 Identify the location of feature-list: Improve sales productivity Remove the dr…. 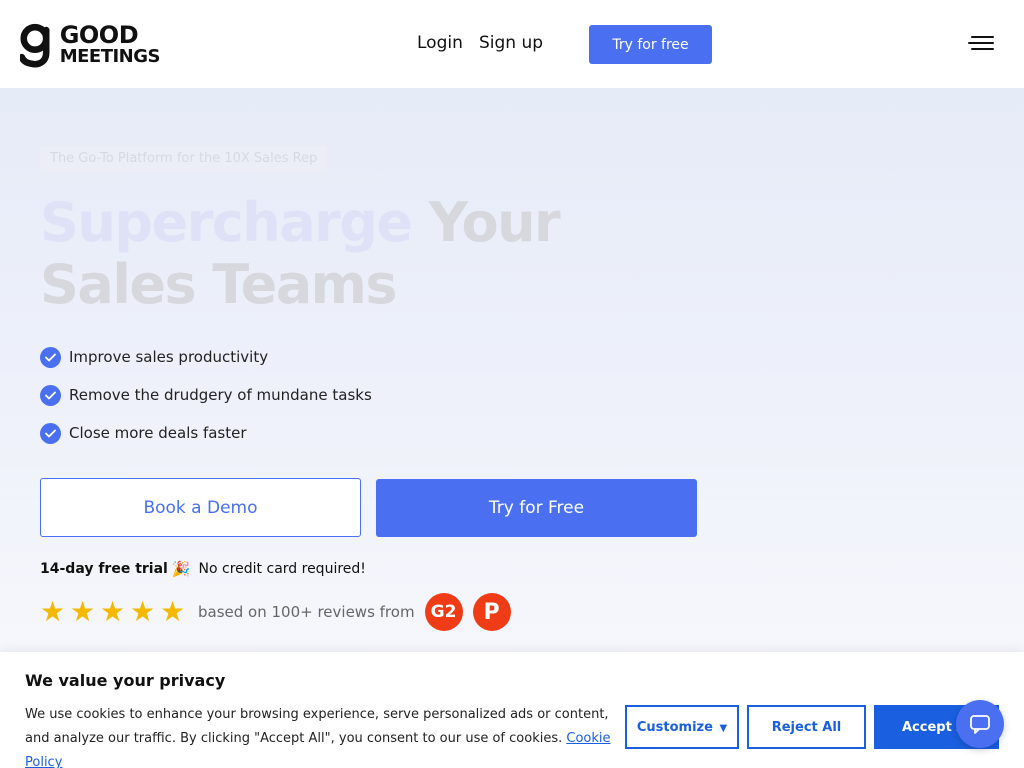
(206, 395).